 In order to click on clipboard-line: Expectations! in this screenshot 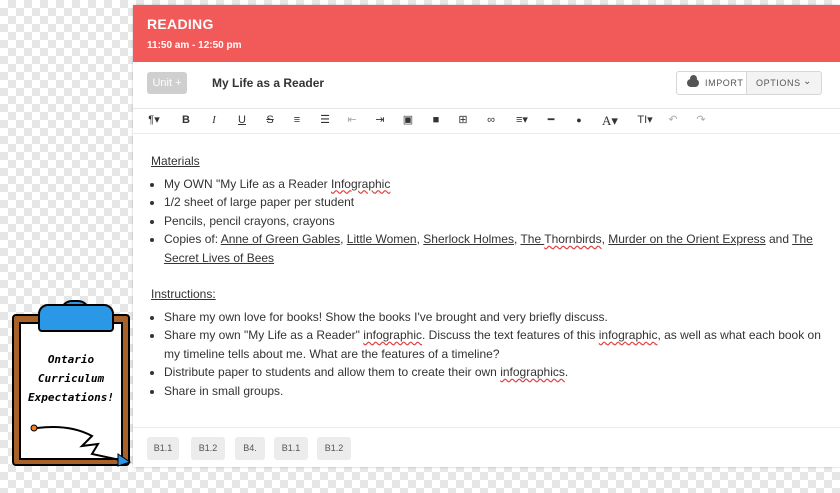, I will do `click(71, 397)`.